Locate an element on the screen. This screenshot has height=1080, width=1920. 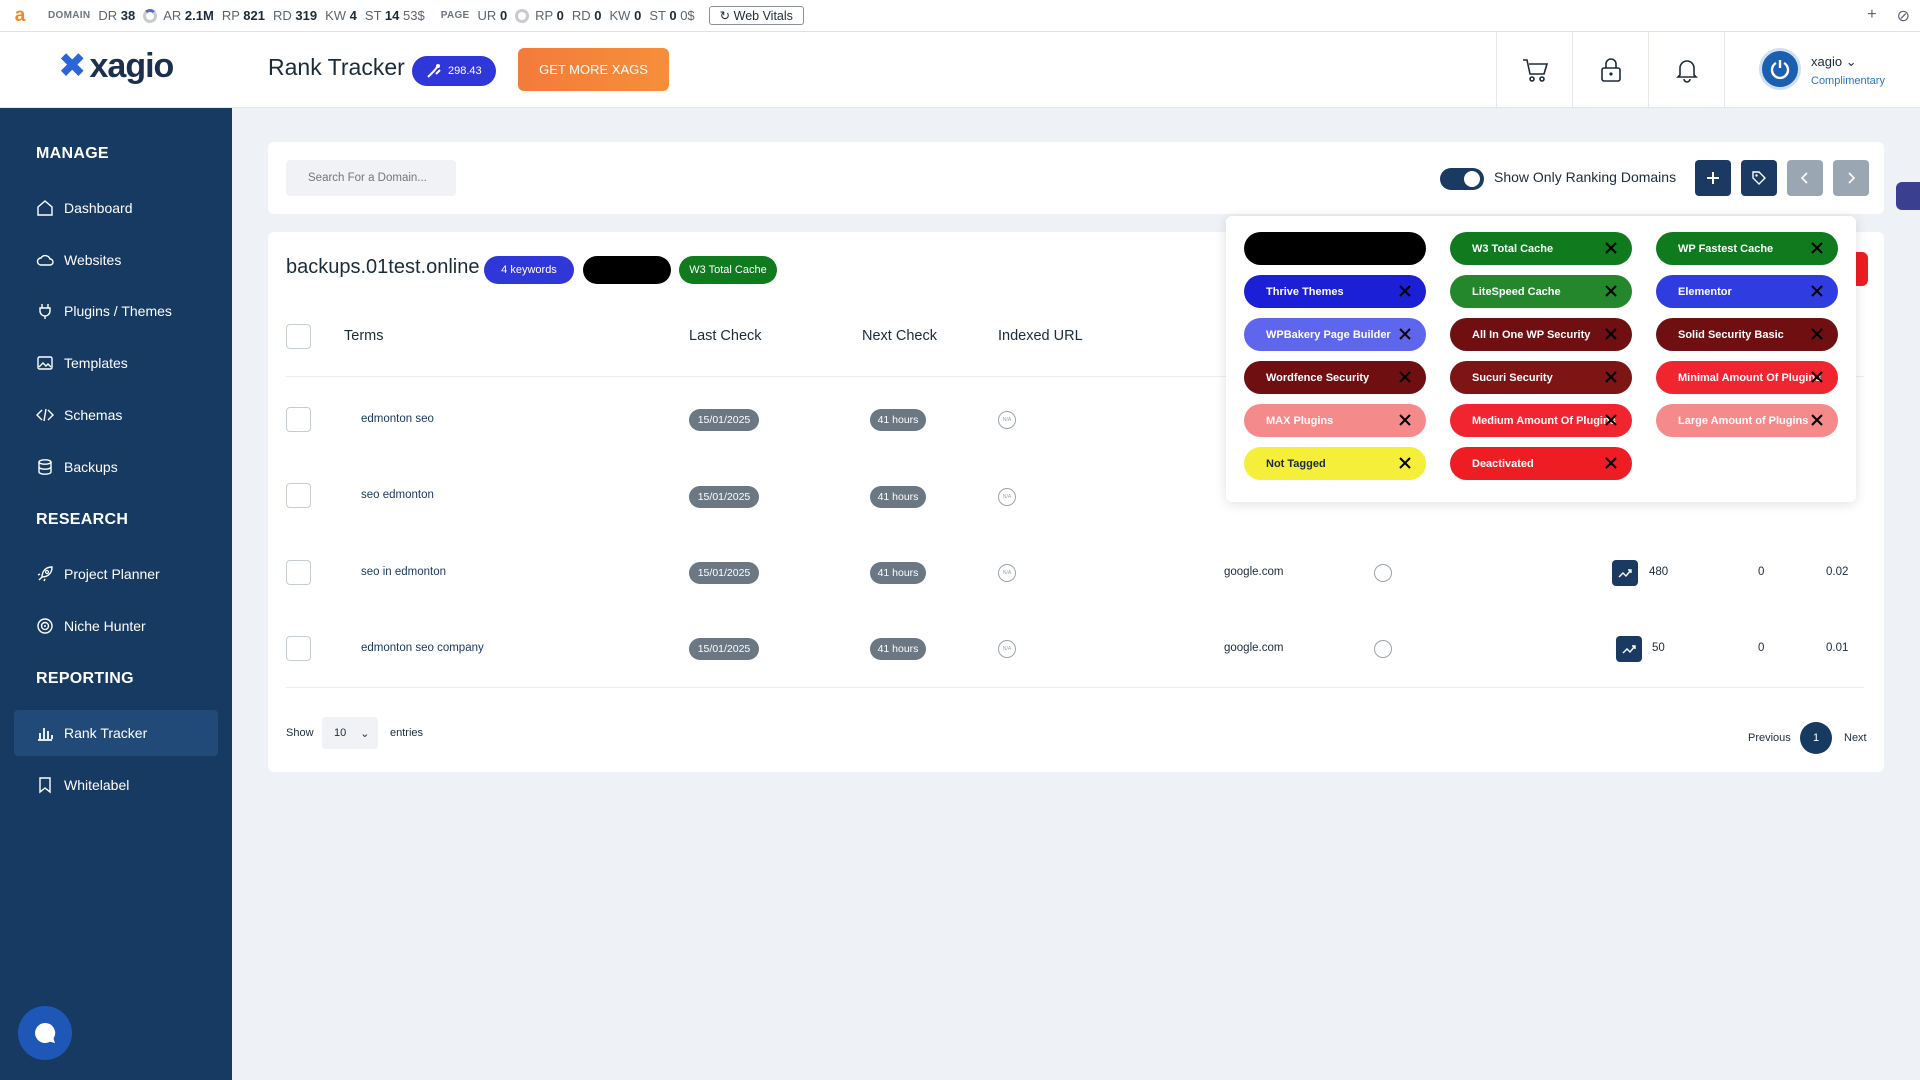
search-card: Show Only Ranking Domains is located at coordinates (1076, 178).